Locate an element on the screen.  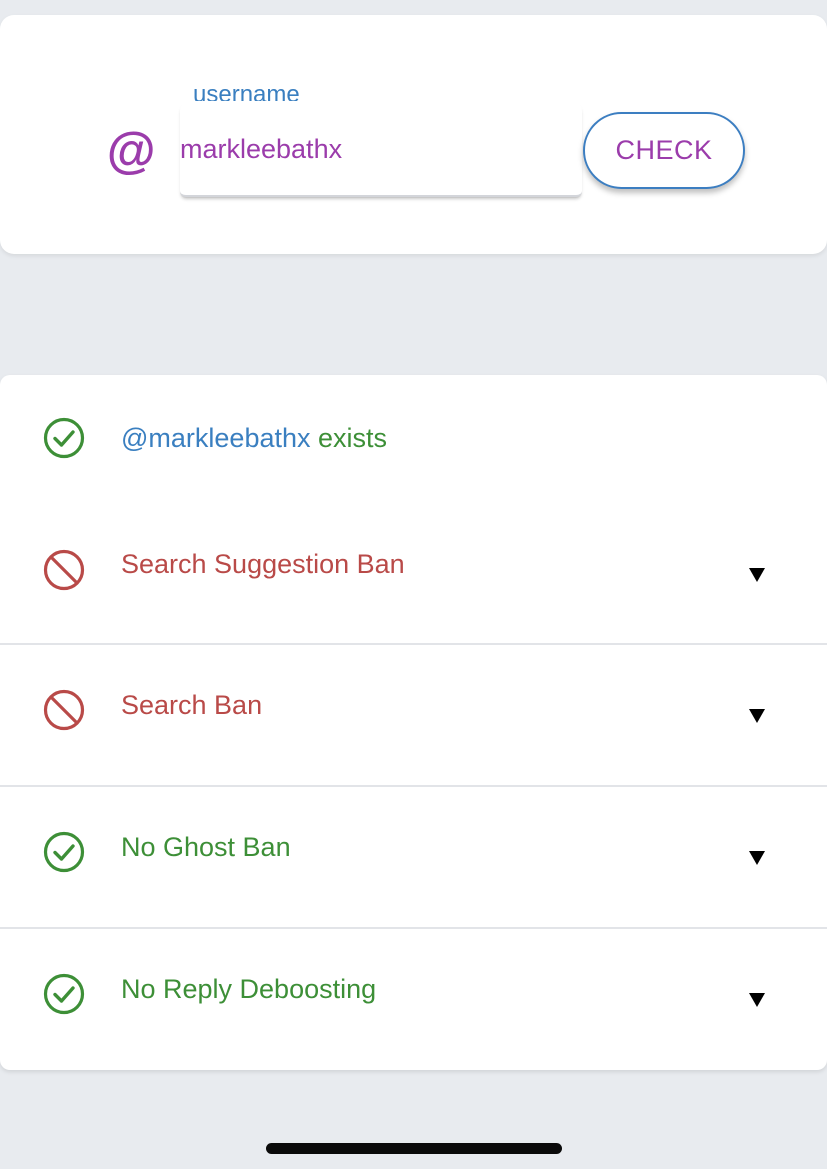
check-button: CHECK is located at coordinates (664, 150).